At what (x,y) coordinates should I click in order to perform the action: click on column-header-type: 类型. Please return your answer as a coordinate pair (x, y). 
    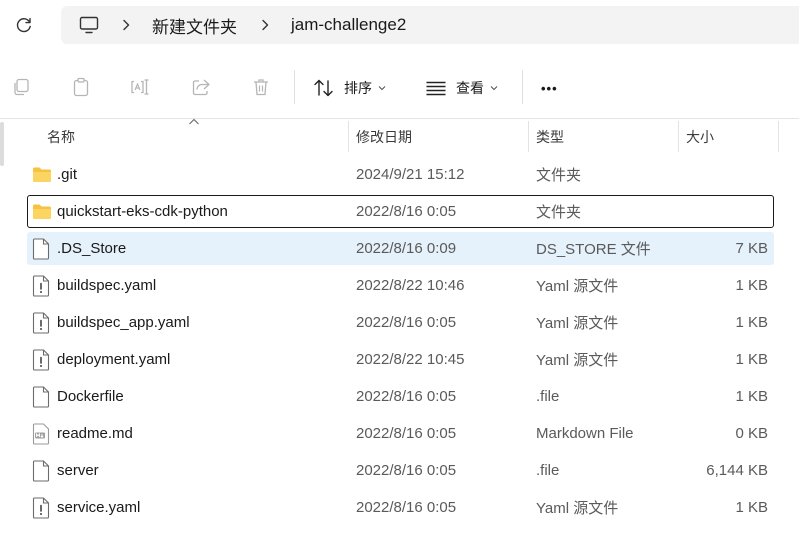
    Looking at the image, I should click on (550, 136).